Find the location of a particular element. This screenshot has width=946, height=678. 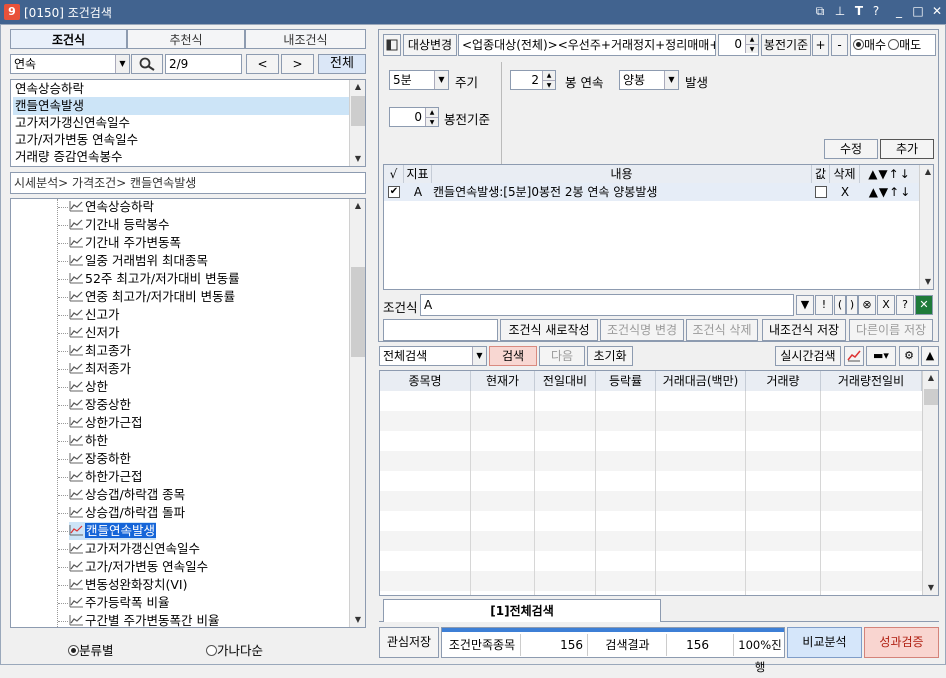

collapse-up-icon: ▲ is located at coordinates (930, 356).